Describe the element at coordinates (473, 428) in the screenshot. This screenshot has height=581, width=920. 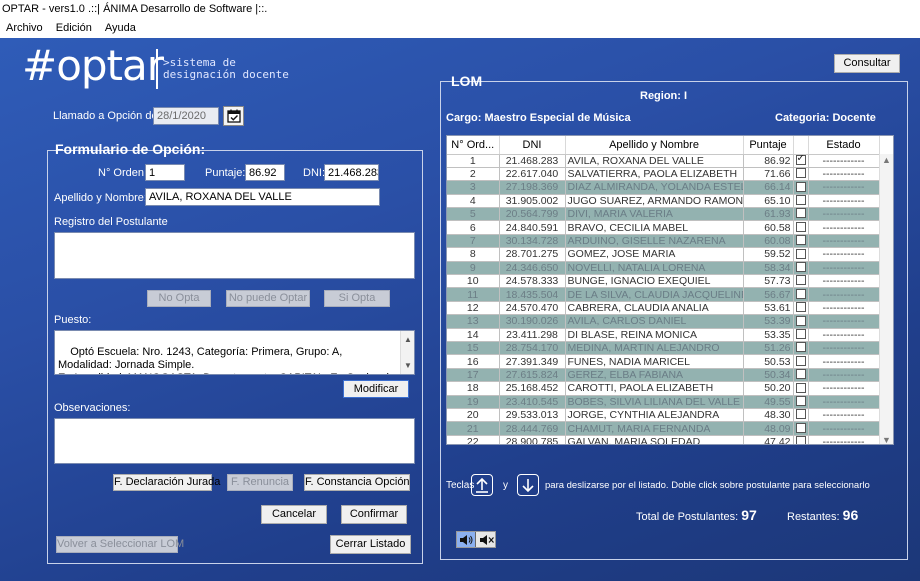
I see `cell-orden: 21` at that location.